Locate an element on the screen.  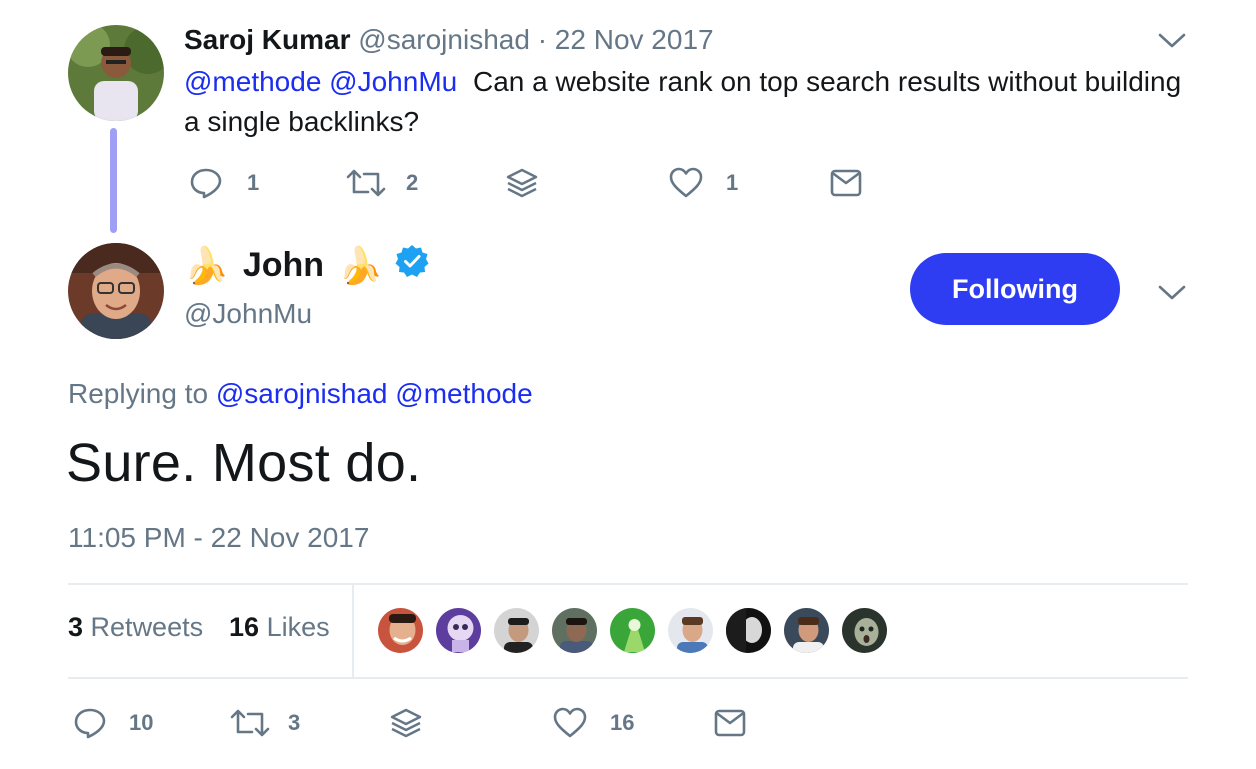
mention-link: @JohnMu is located at coordinates (393, 81).